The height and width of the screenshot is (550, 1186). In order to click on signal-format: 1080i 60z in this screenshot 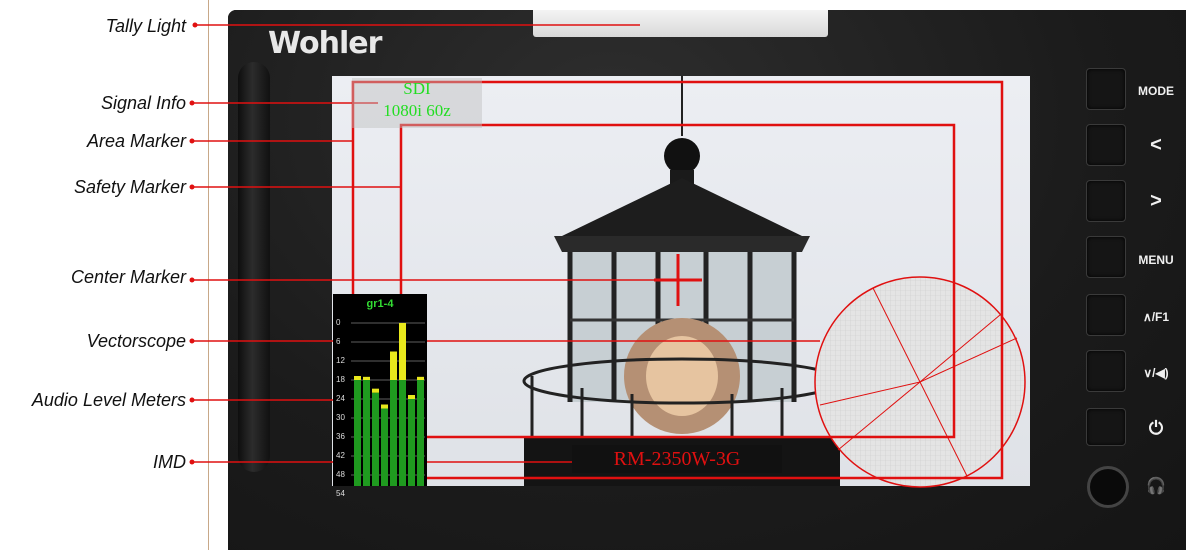, I will do `click(417, 110)`.